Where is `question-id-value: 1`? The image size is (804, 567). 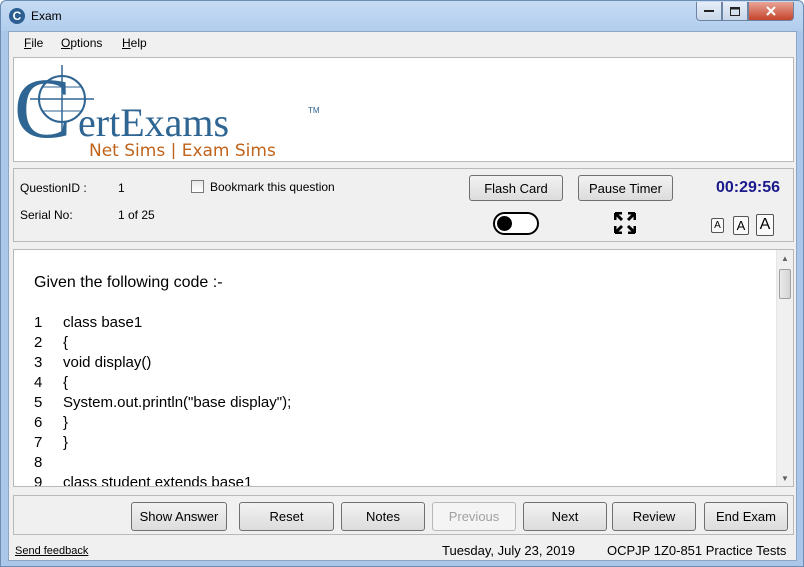
question-id-value: 1 is located at coordinates (121, 188).